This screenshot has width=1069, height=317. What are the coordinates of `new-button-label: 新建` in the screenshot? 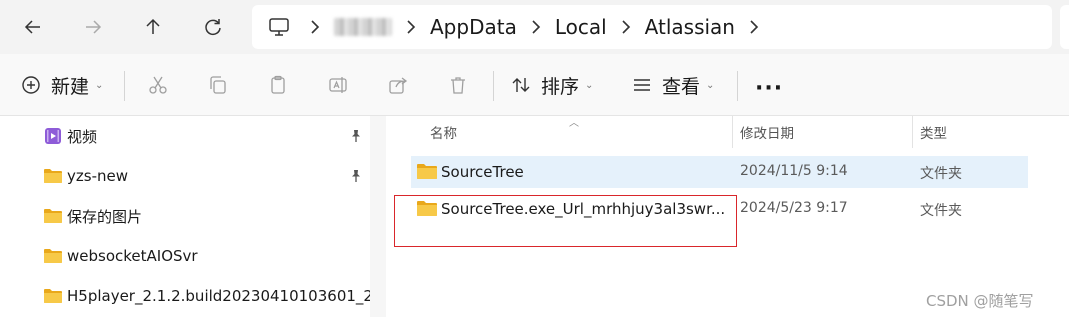 It's located at (70, 86).